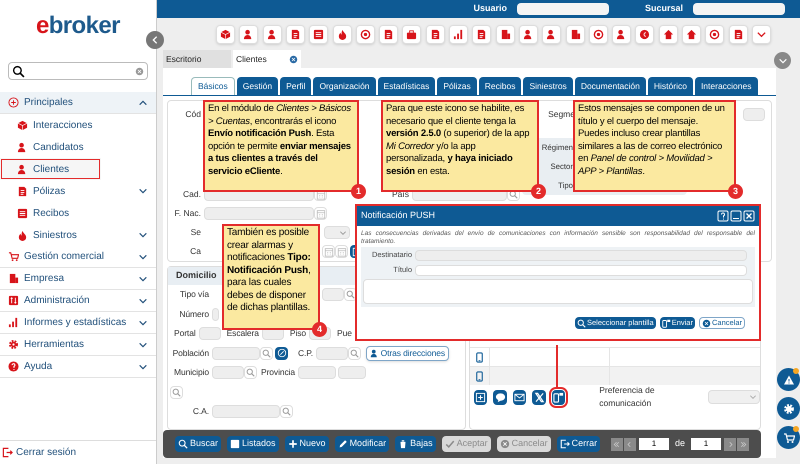 This screenshot has width=800, height=464. What do you see at coordinates (298, 333) in the screenshot?
I see `field-label: Piso` at bounding box center [298, 333].